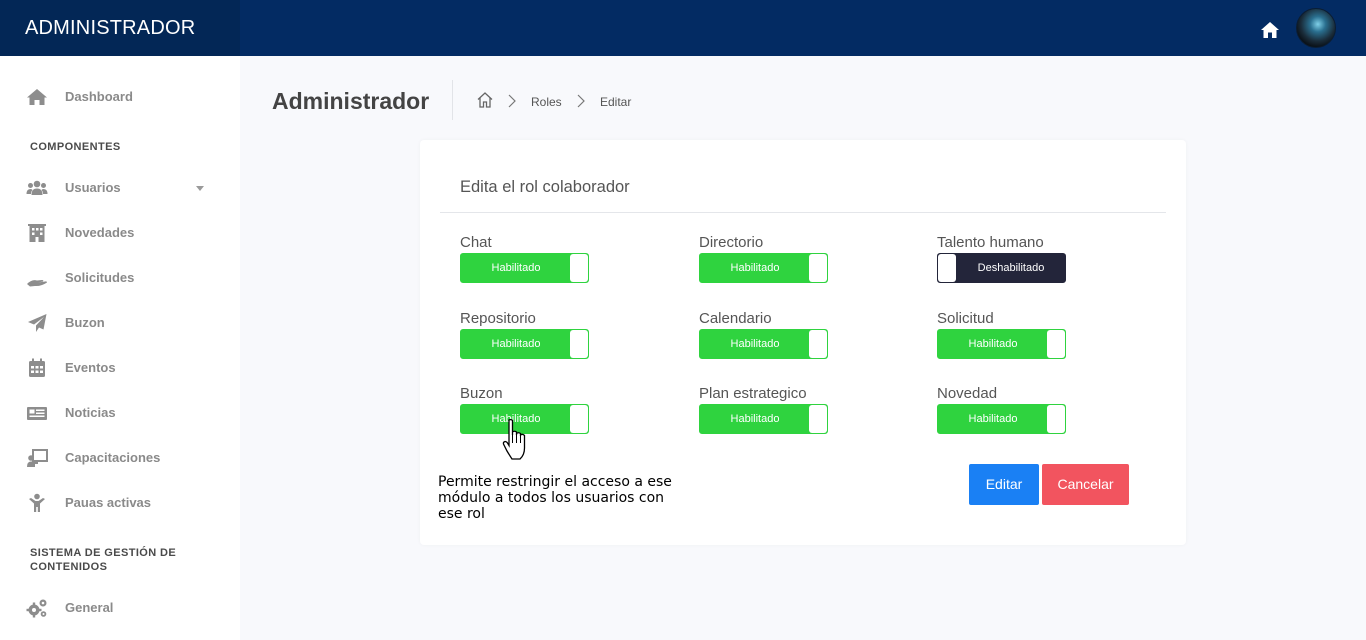  Describe the element at coordinates (545, 187) in the screenshot. I see `card-title: Edita el rol colaborador` at that location.